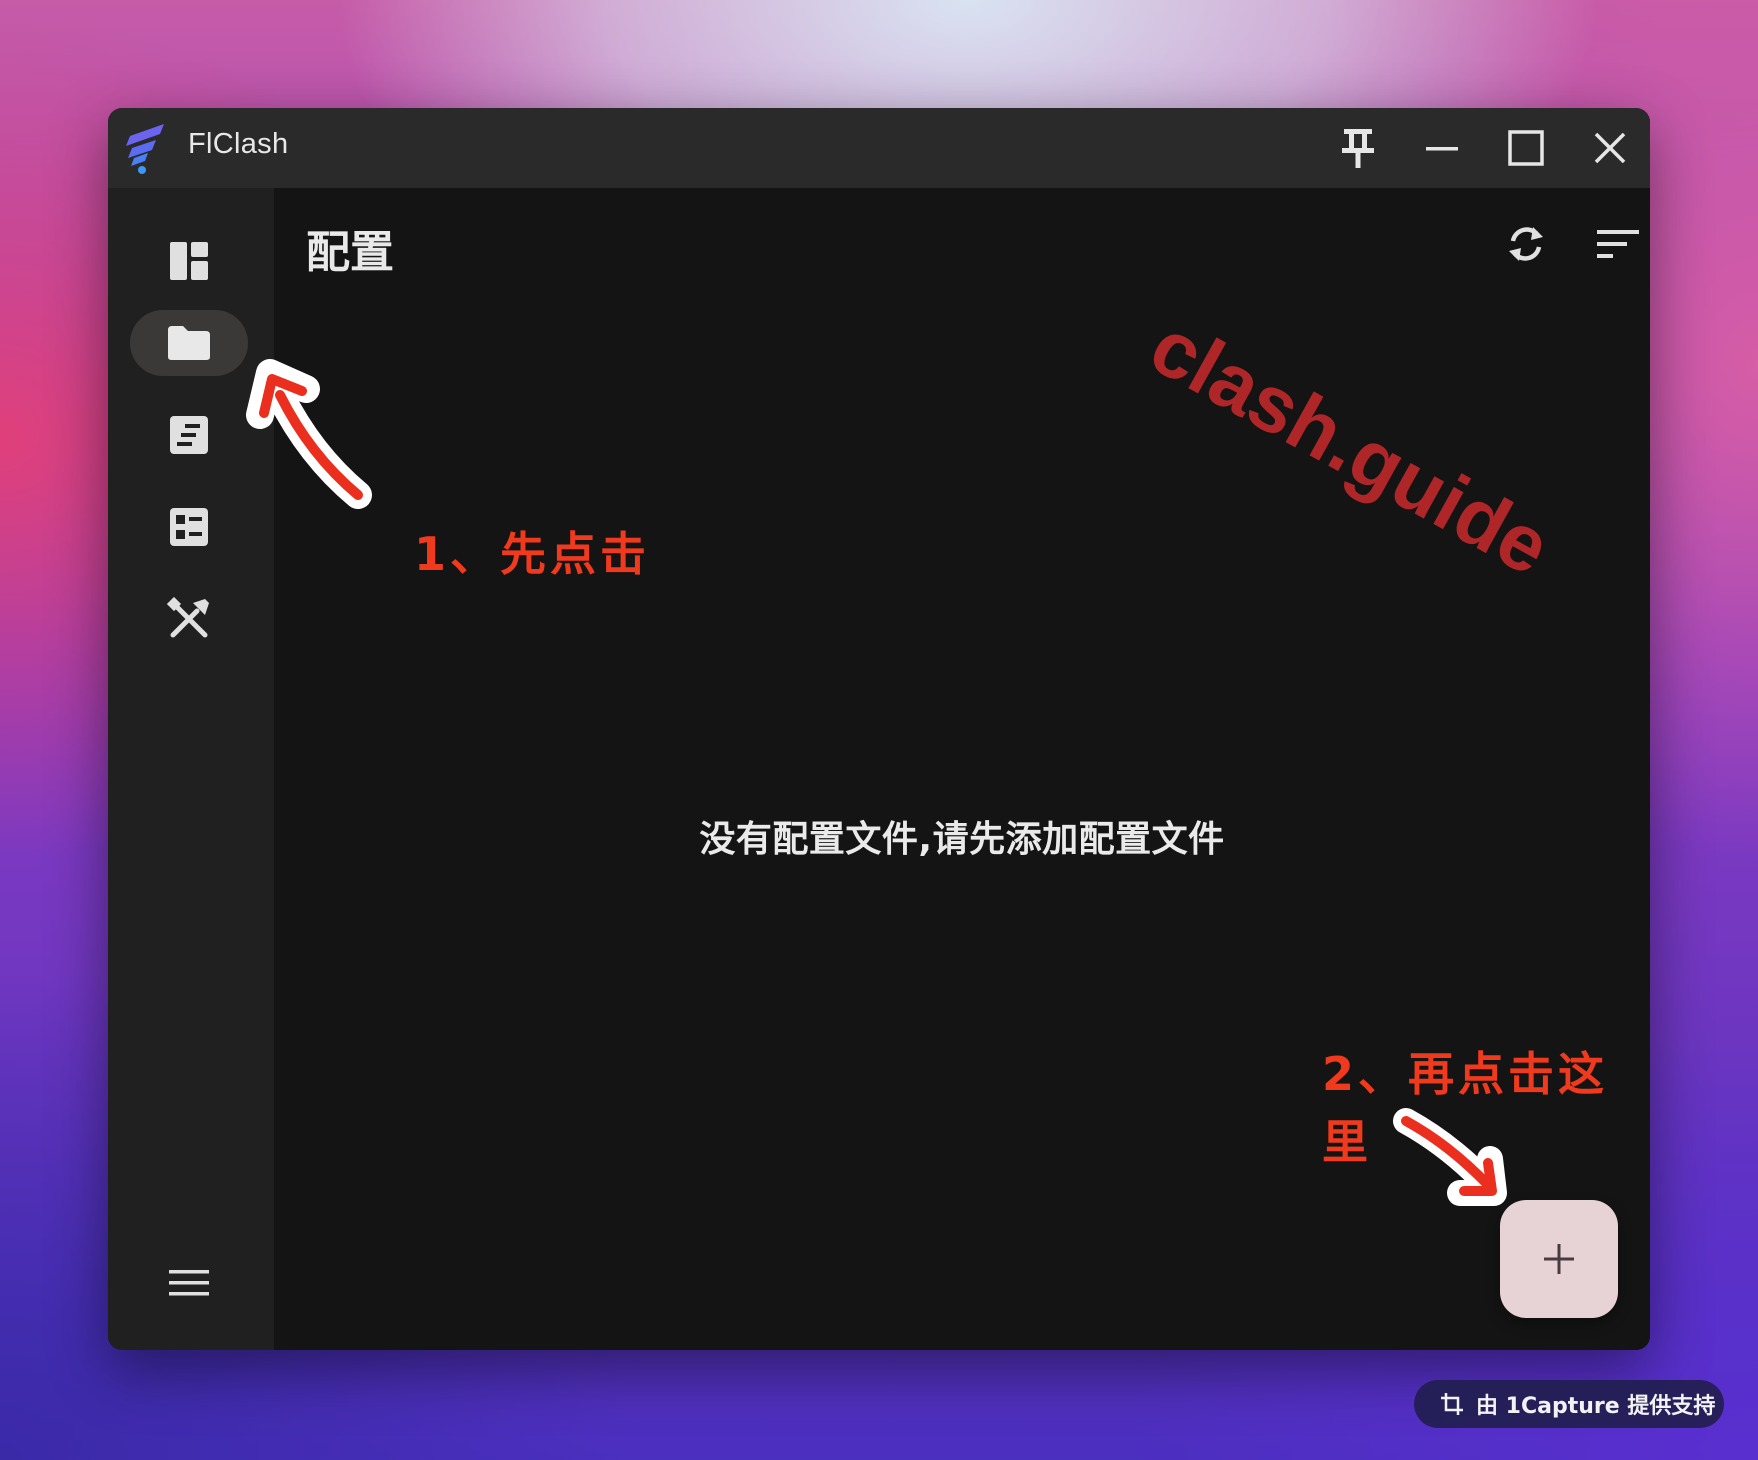 The image size is (1758, 1460). I want to click on resources-icon, so click(189, 527).